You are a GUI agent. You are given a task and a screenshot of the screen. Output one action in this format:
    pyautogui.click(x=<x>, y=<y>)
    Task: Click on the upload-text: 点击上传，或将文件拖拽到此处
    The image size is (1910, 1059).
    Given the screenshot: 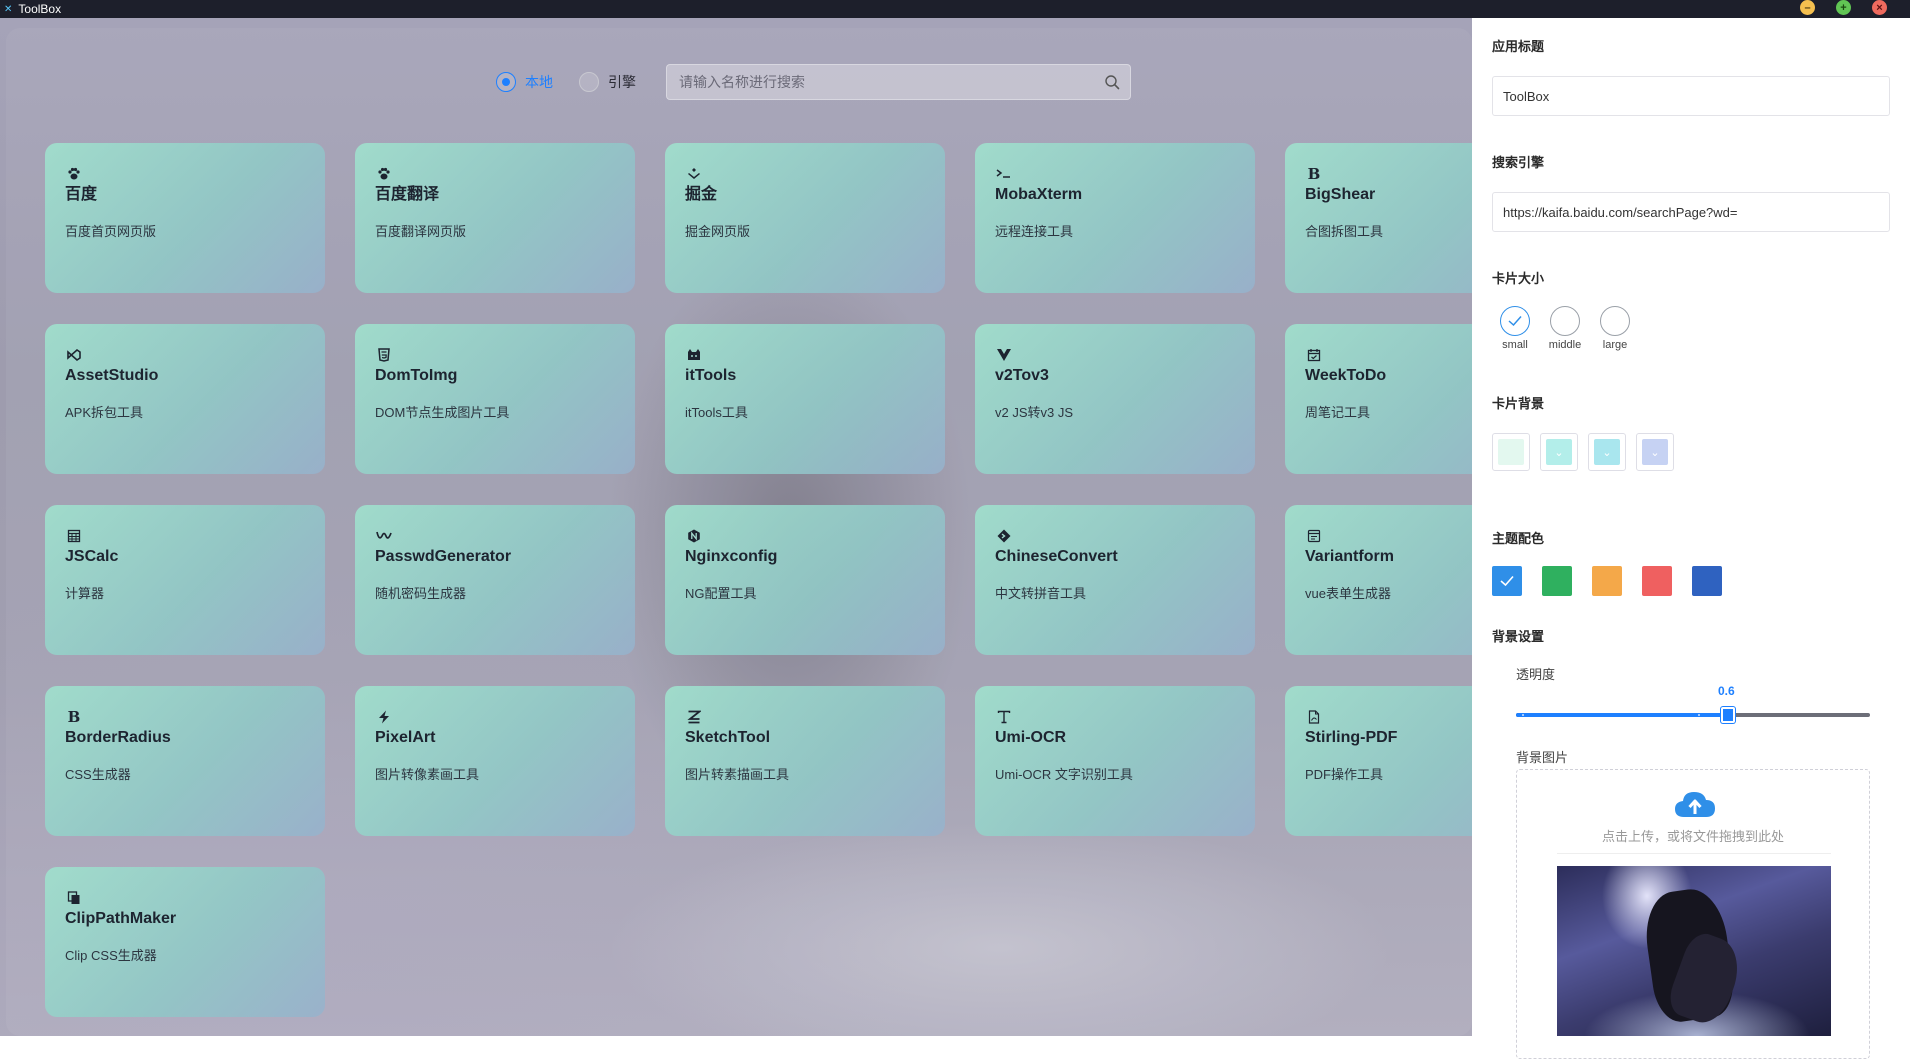 What is the action you would take?
    pyautogui.click(x=1692, y=836)
    